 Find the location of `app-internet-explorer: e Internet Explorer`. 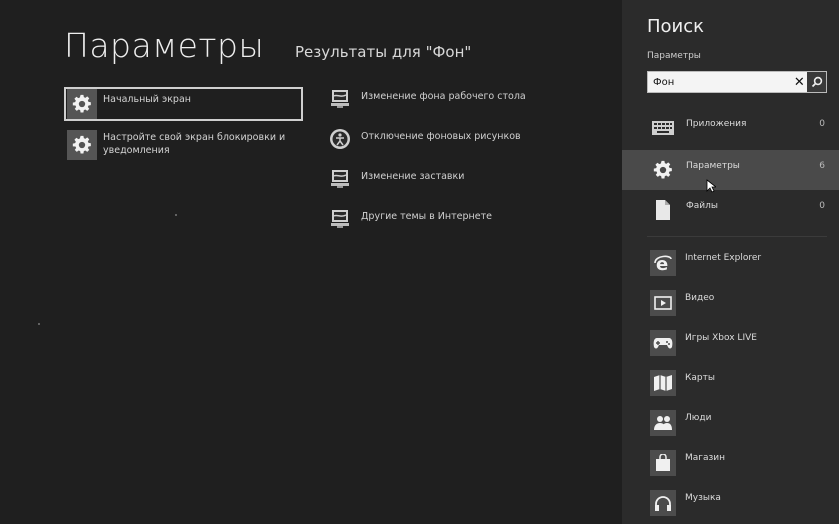

app-internet-explorer: e Internet Explorer is located at coordinates (730, 263).